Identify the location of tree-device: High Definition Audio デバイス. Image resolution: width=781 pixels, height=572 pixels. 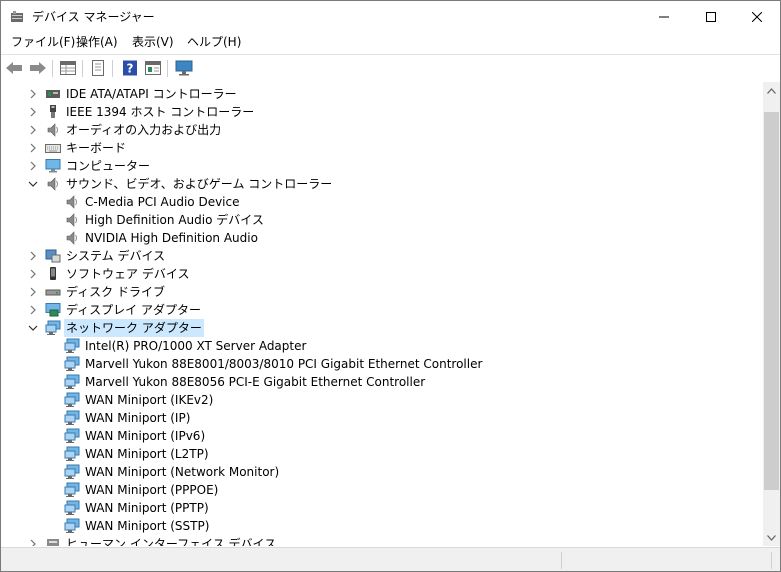
(381, 220).